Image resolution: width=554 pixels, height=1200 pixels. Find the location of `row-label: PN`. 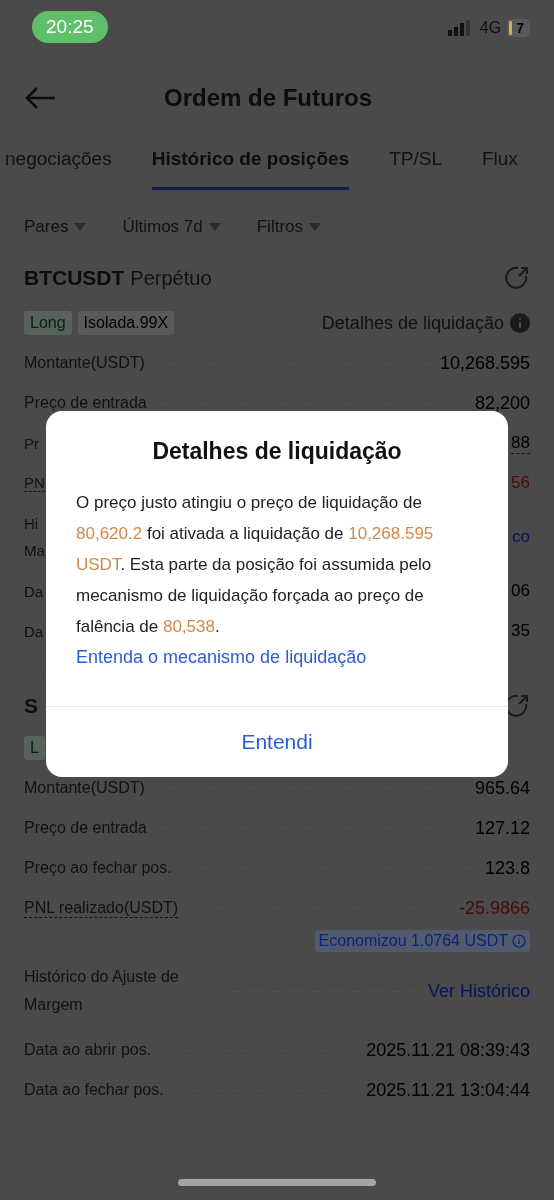

row-label: PN is located at coordinates (34, 483).